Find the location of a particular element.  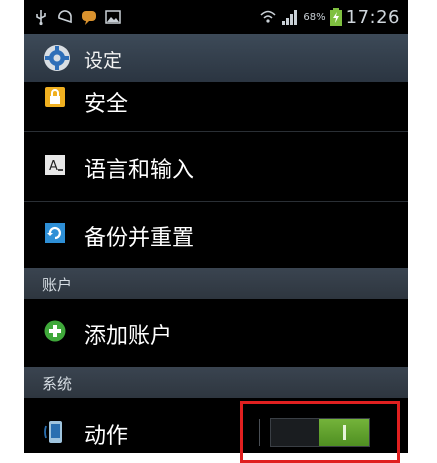

page-title: 设定 is located at coordinates (103, 61).